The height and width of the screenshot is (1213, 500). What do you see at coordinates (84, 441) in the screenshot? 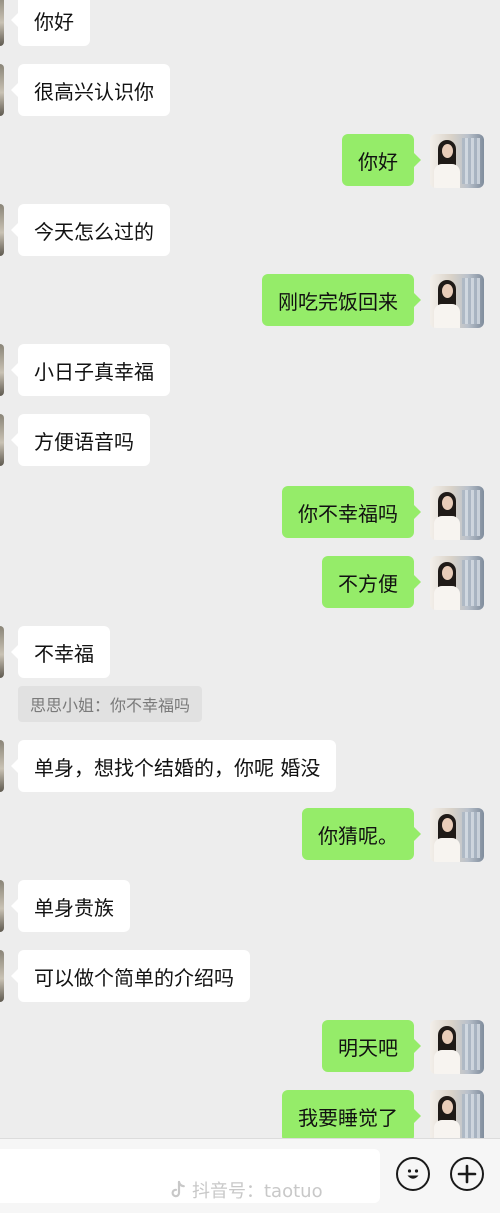
I see `message-text: 方便语音吗` at bounding box center [84, 441].